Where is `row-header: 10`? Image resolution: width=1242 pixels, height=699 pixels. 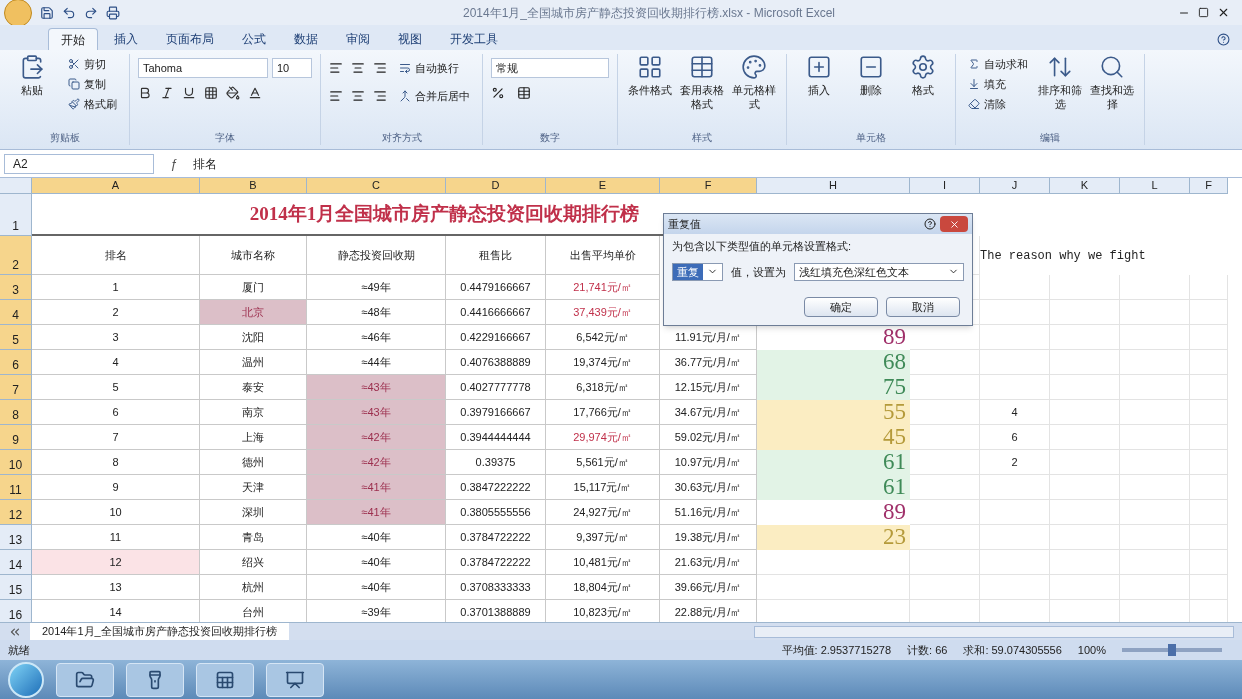 row-header: 10 is located at coordinates (16, 462).